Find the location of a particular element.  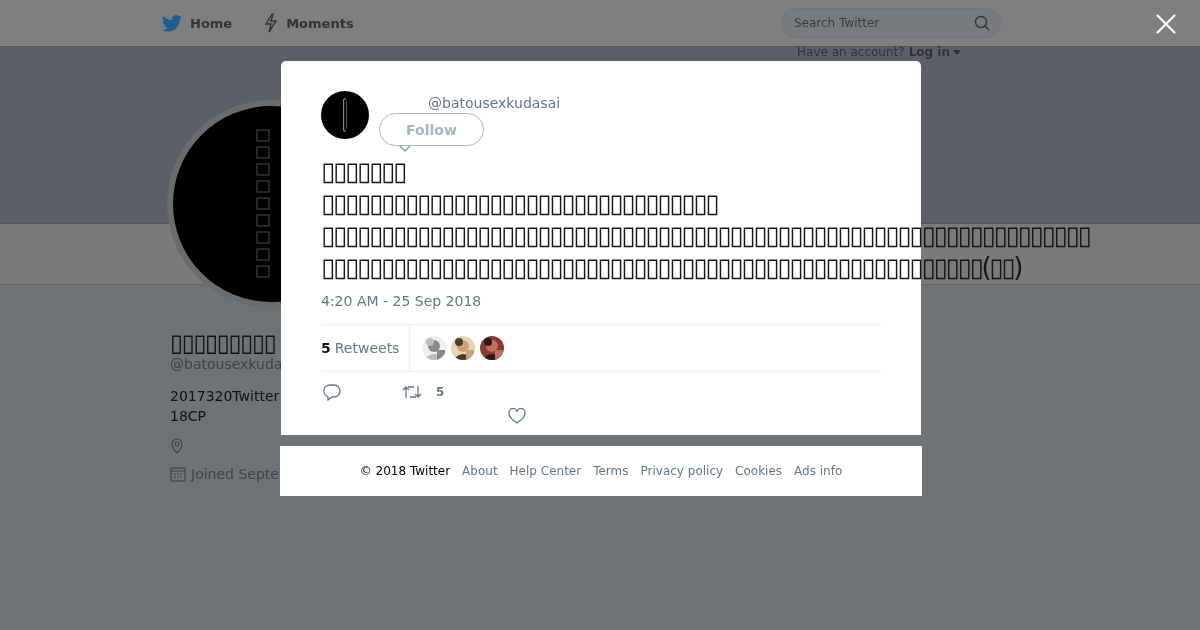

speech-bubble-icon is located at coordinates (332, 392).